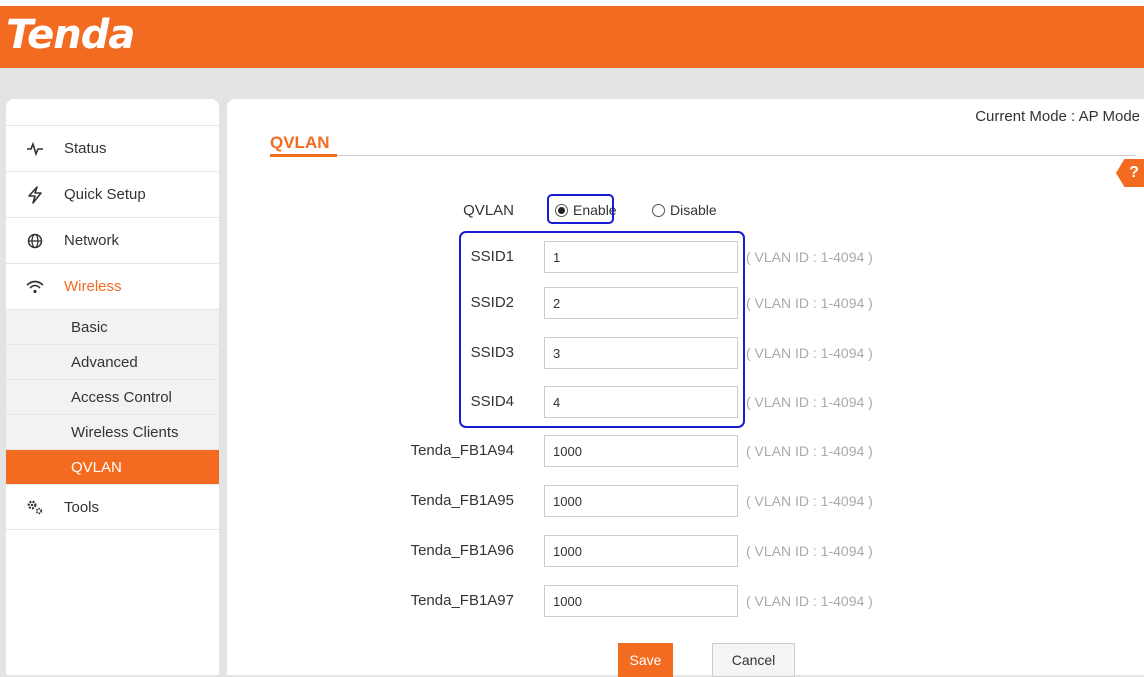 This screenshot has width=1144, height=677. What do you see at coordinates (753, 660) in the screenshot?
I see `cancel-button: Cancel` at bounding box center [753, 660].